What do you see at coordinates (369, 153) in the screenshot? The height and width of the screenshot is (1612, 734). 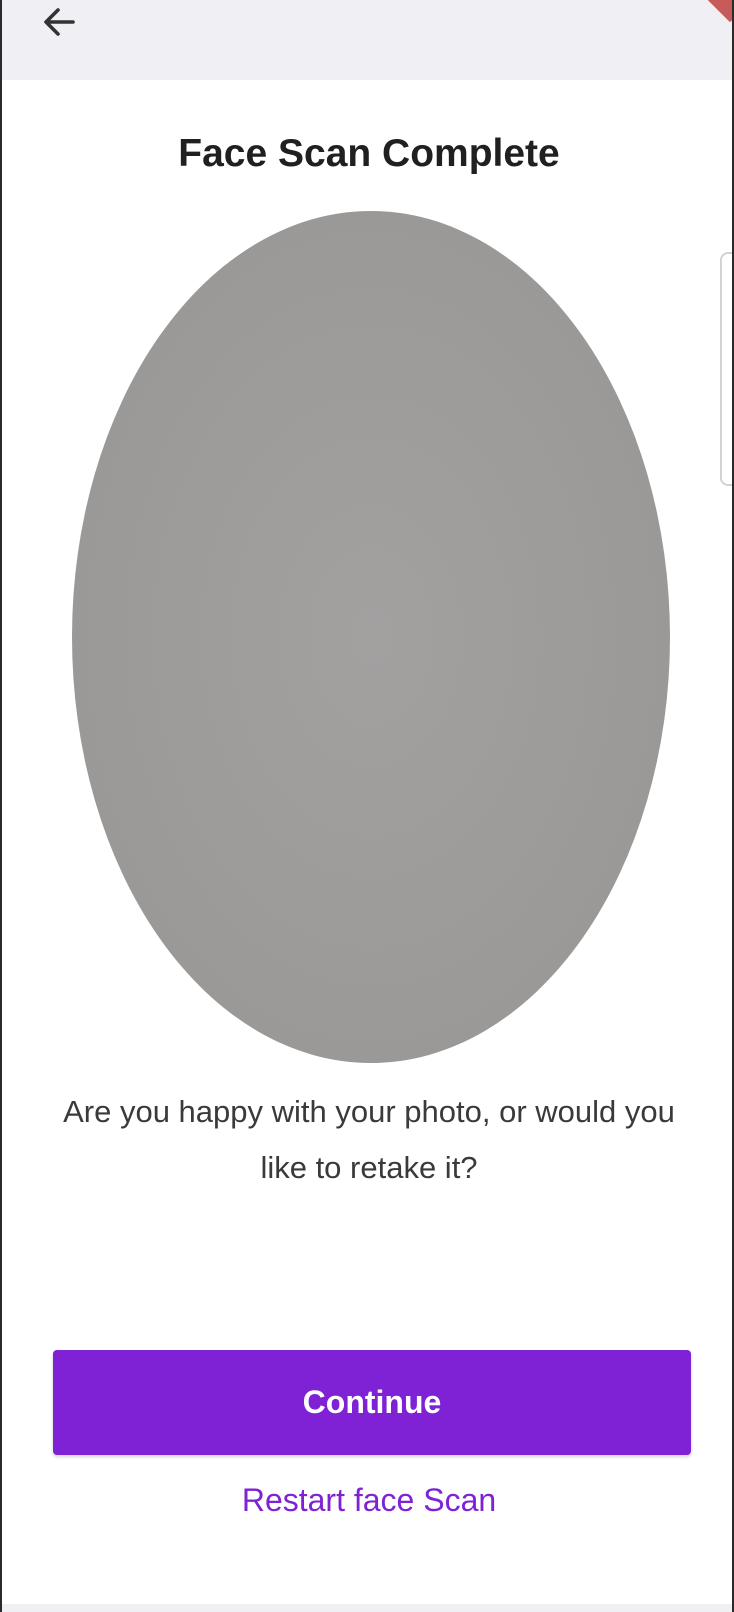 I see `page-title: Face Scan Complete` at bounding box center [369, 153].